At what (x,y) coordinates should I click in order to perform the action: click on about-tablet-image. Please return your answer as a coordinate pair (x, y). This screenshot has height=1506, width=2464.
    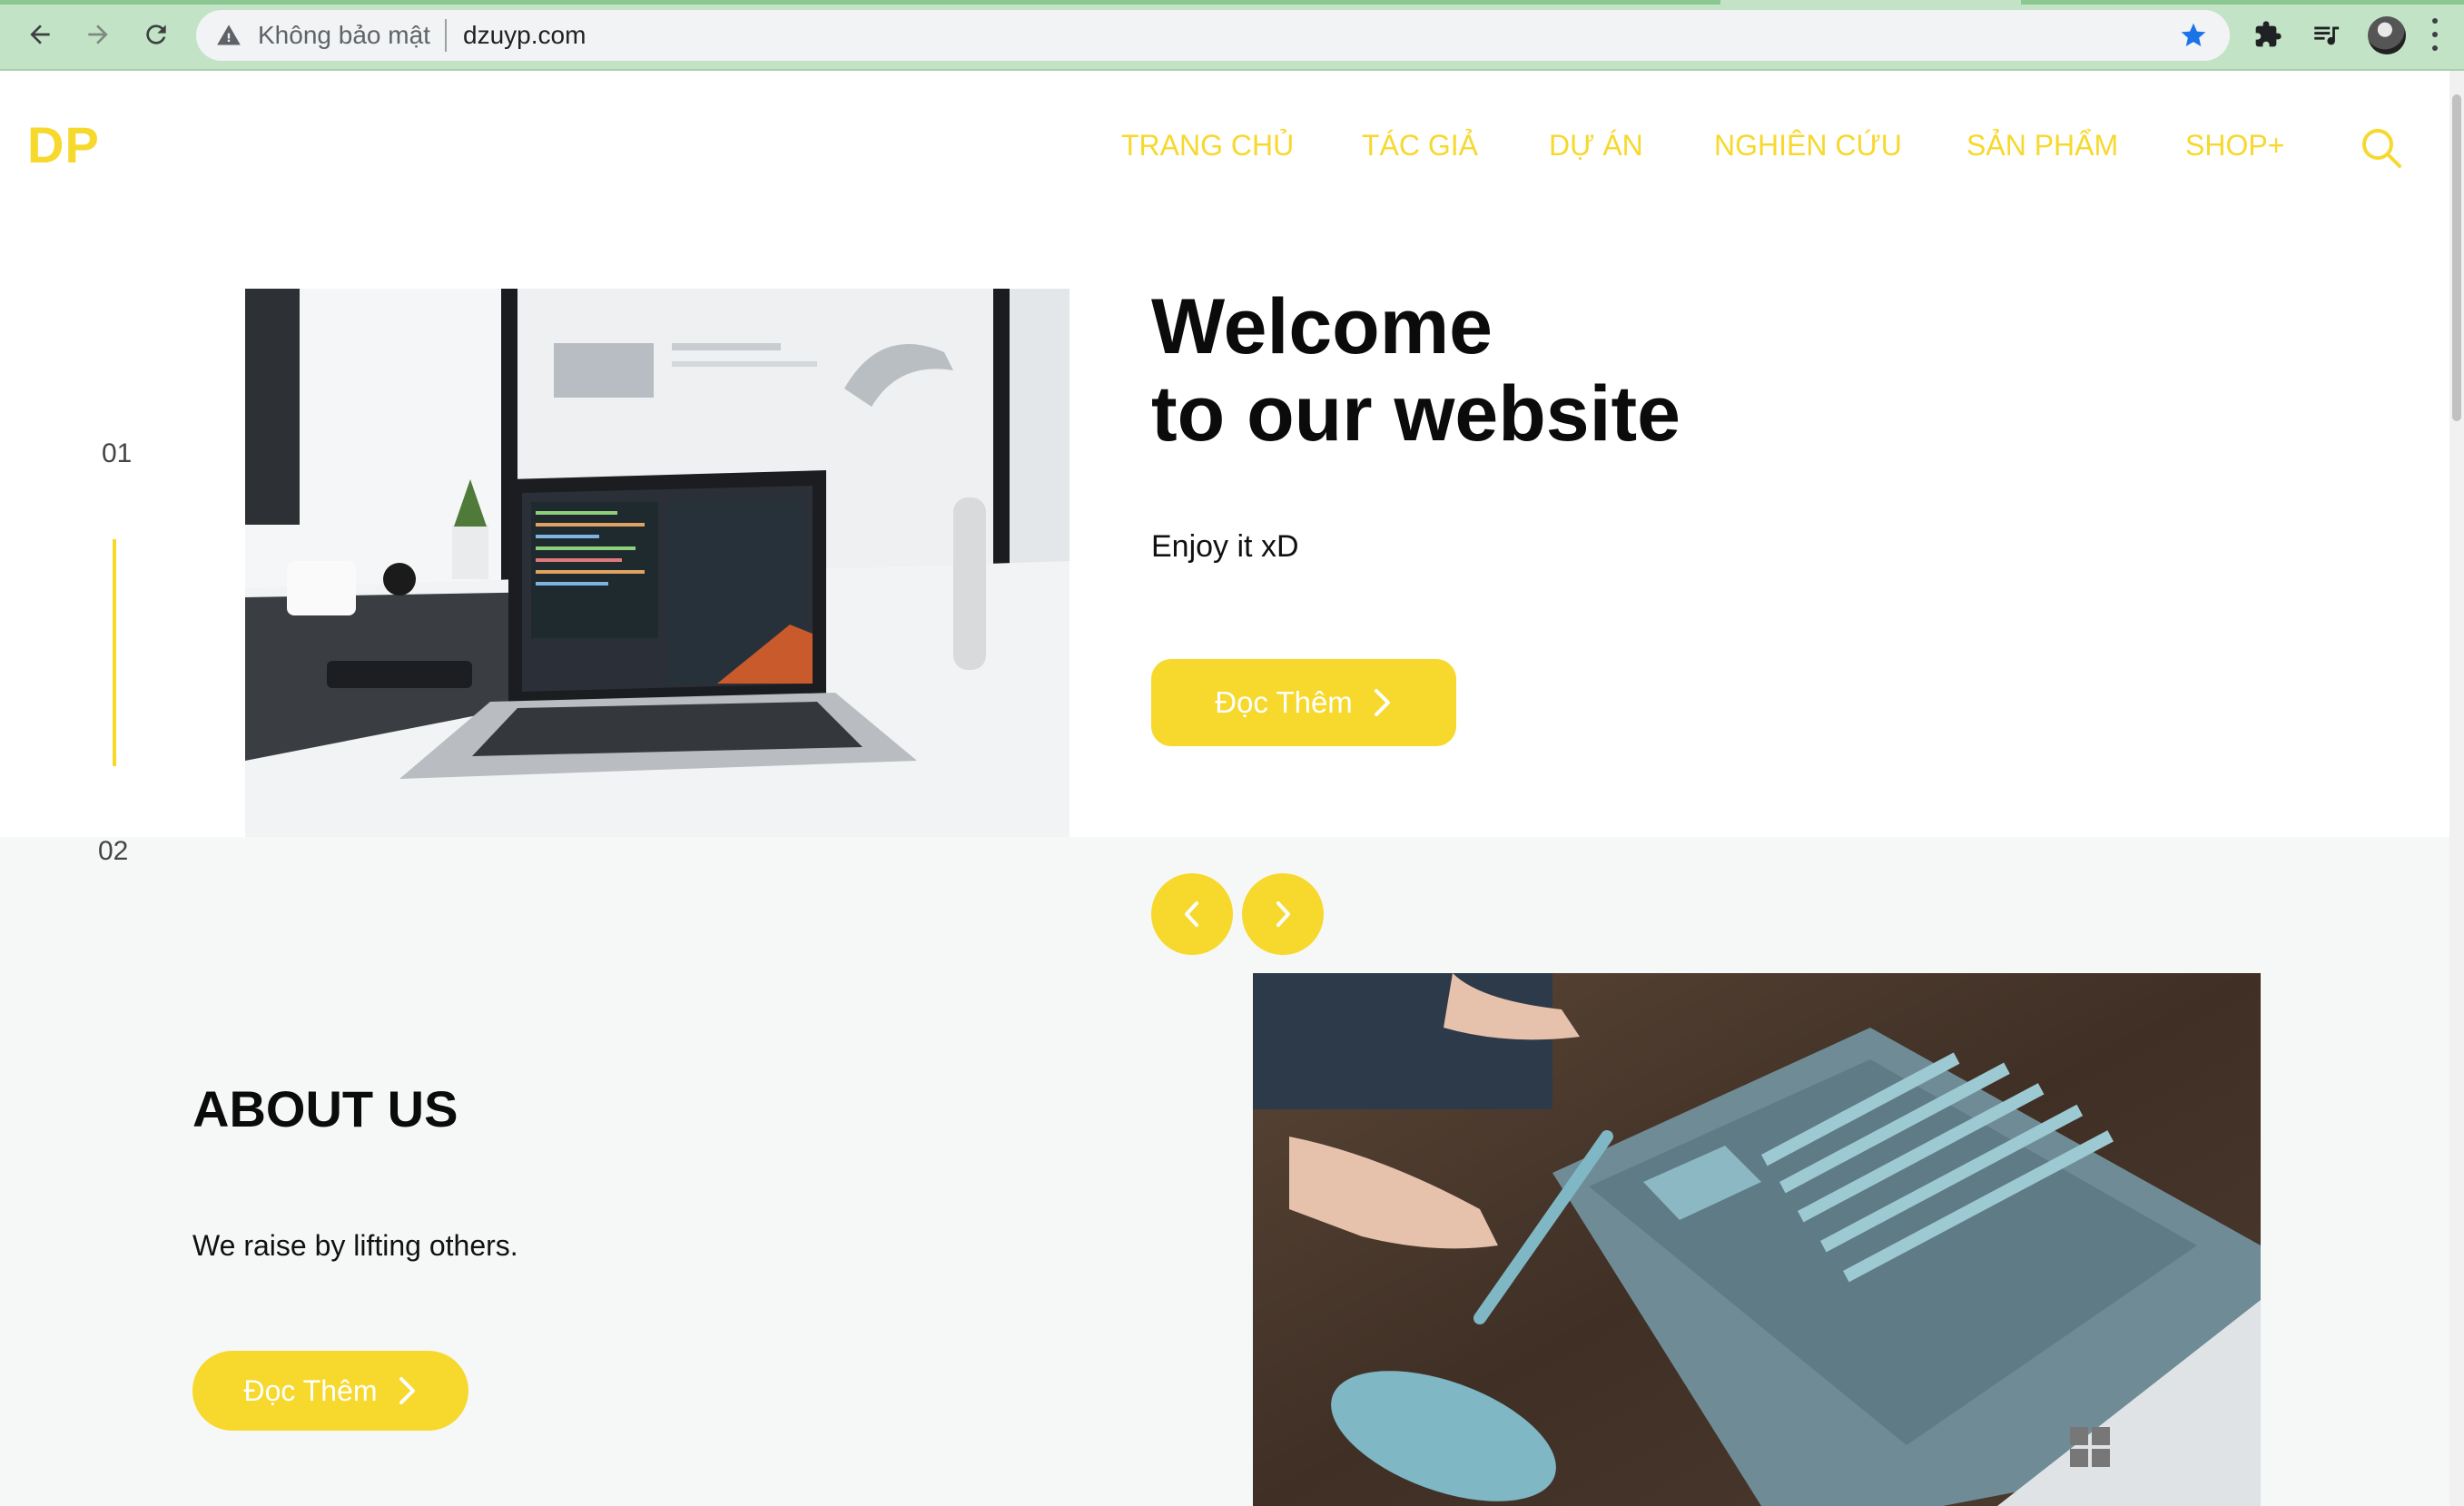
    Looking at the image, I should click on (1757, 1239).